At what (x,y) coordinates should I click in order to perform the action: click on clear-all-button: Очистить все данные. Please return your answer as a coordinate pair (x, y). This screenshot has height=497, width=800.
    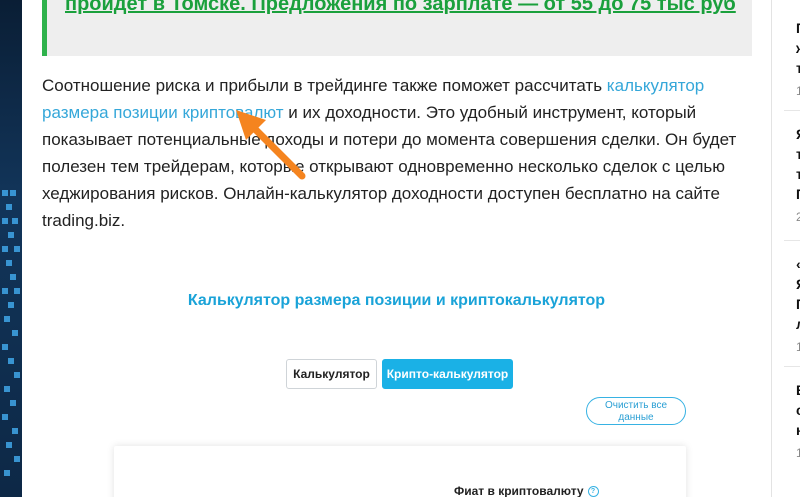
    Looking at the image, I should click on (636, 411).